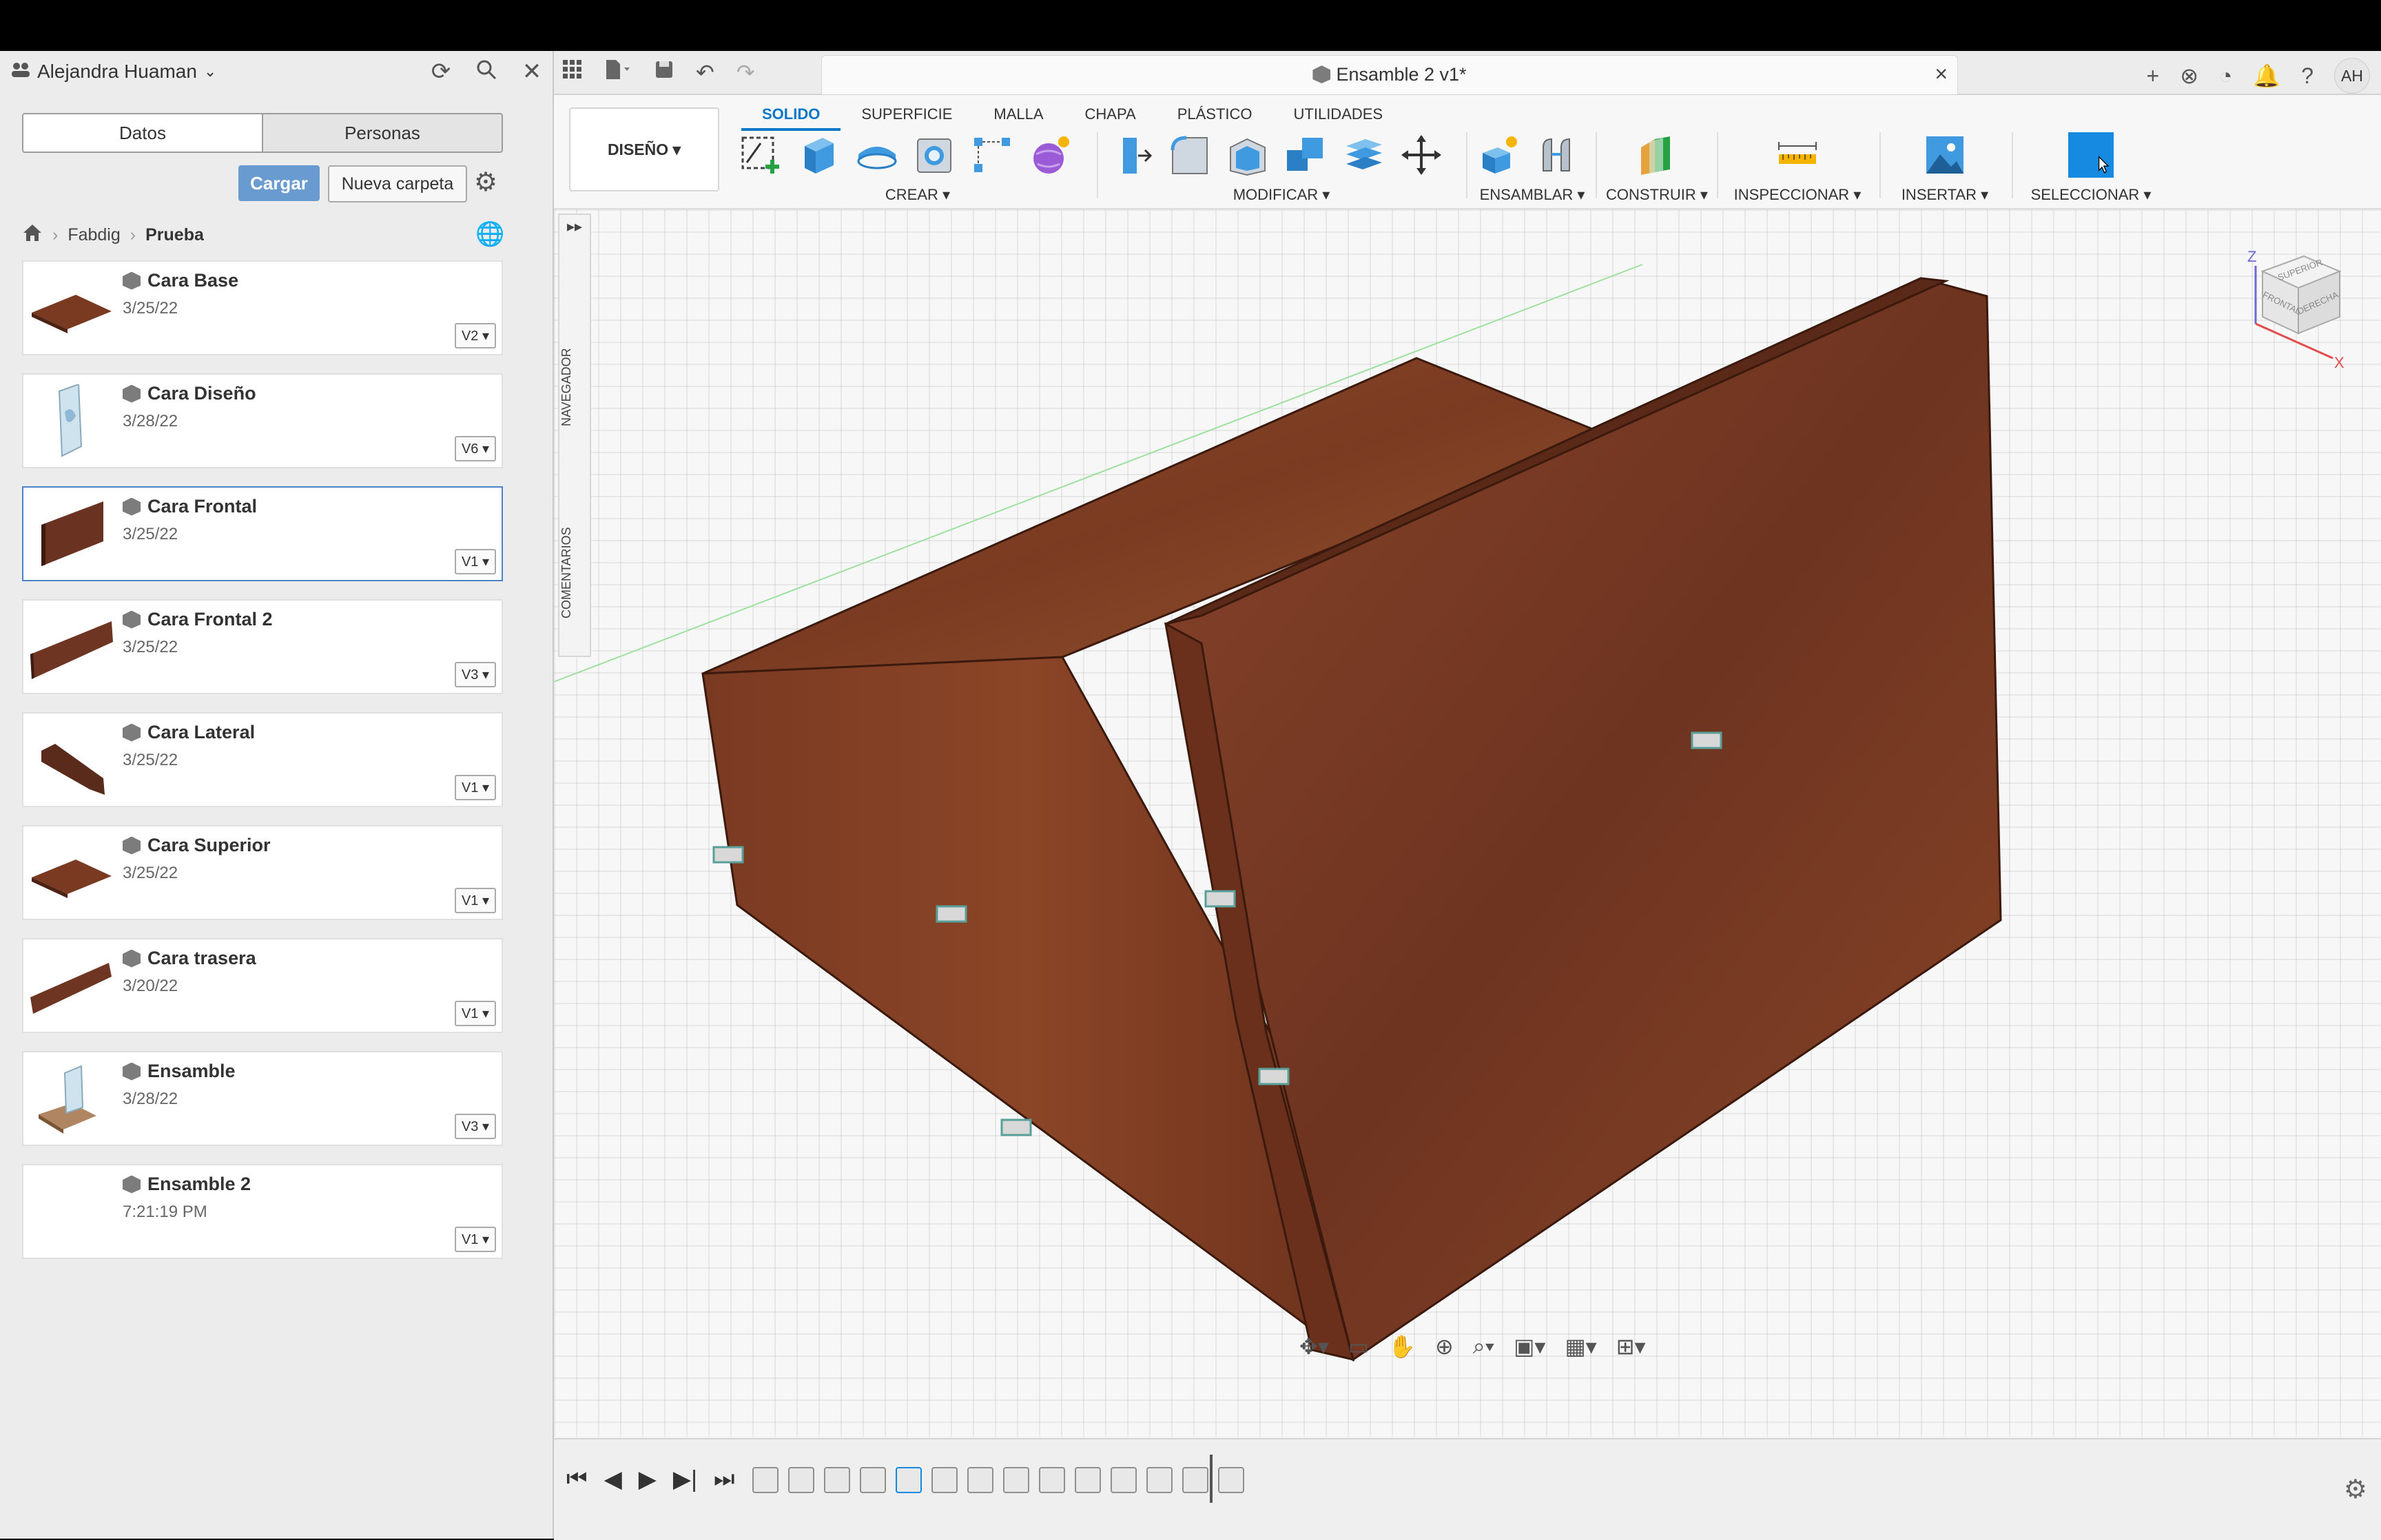 The image size is (2381, 1540). Describe the element at coordinates (1581, 1346) in the screenshot. I see `grid-settings-icon: ▦▾` at that location.